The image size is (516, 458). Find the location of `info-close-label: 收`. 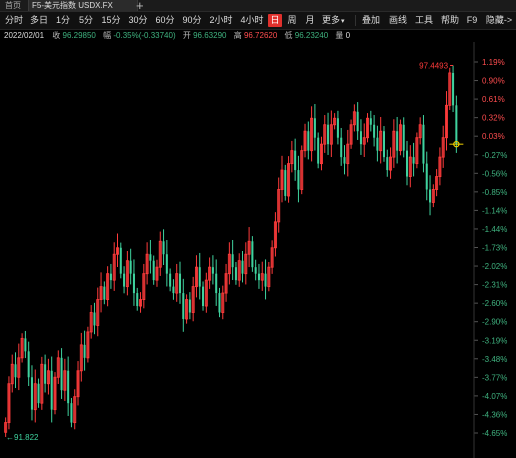

info-close-label: 收 is located at coordinates (56, 35).